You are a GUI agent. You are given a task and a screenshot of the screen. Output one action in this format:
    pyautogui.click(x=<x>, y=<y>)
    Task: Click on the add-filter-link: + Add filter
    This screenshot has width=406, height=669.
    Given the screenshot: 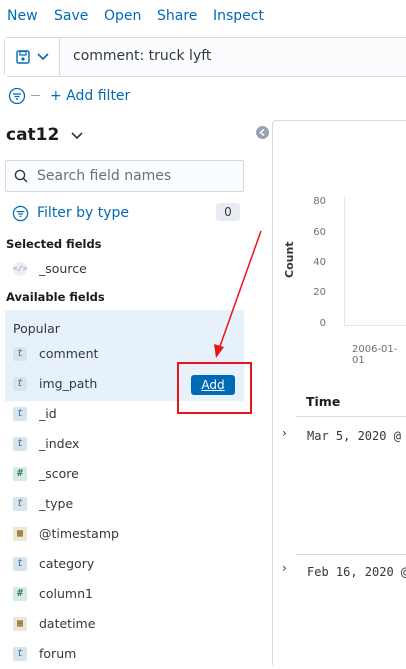 What is the action you would take?
    pyautogui.click(x=90, y=96)
    